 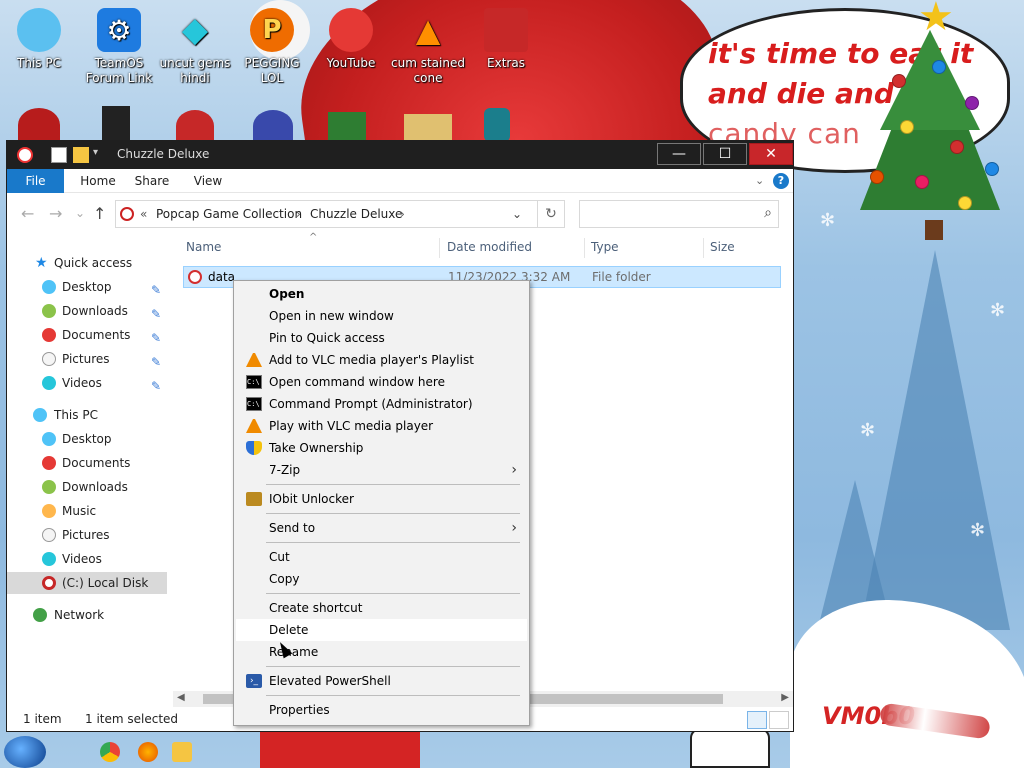 What do you see at coordinates (272, 47) in the screenshot?
I see `desktop-icon-pegging: P PEGGING LOL` at bounding box center [272, 47].